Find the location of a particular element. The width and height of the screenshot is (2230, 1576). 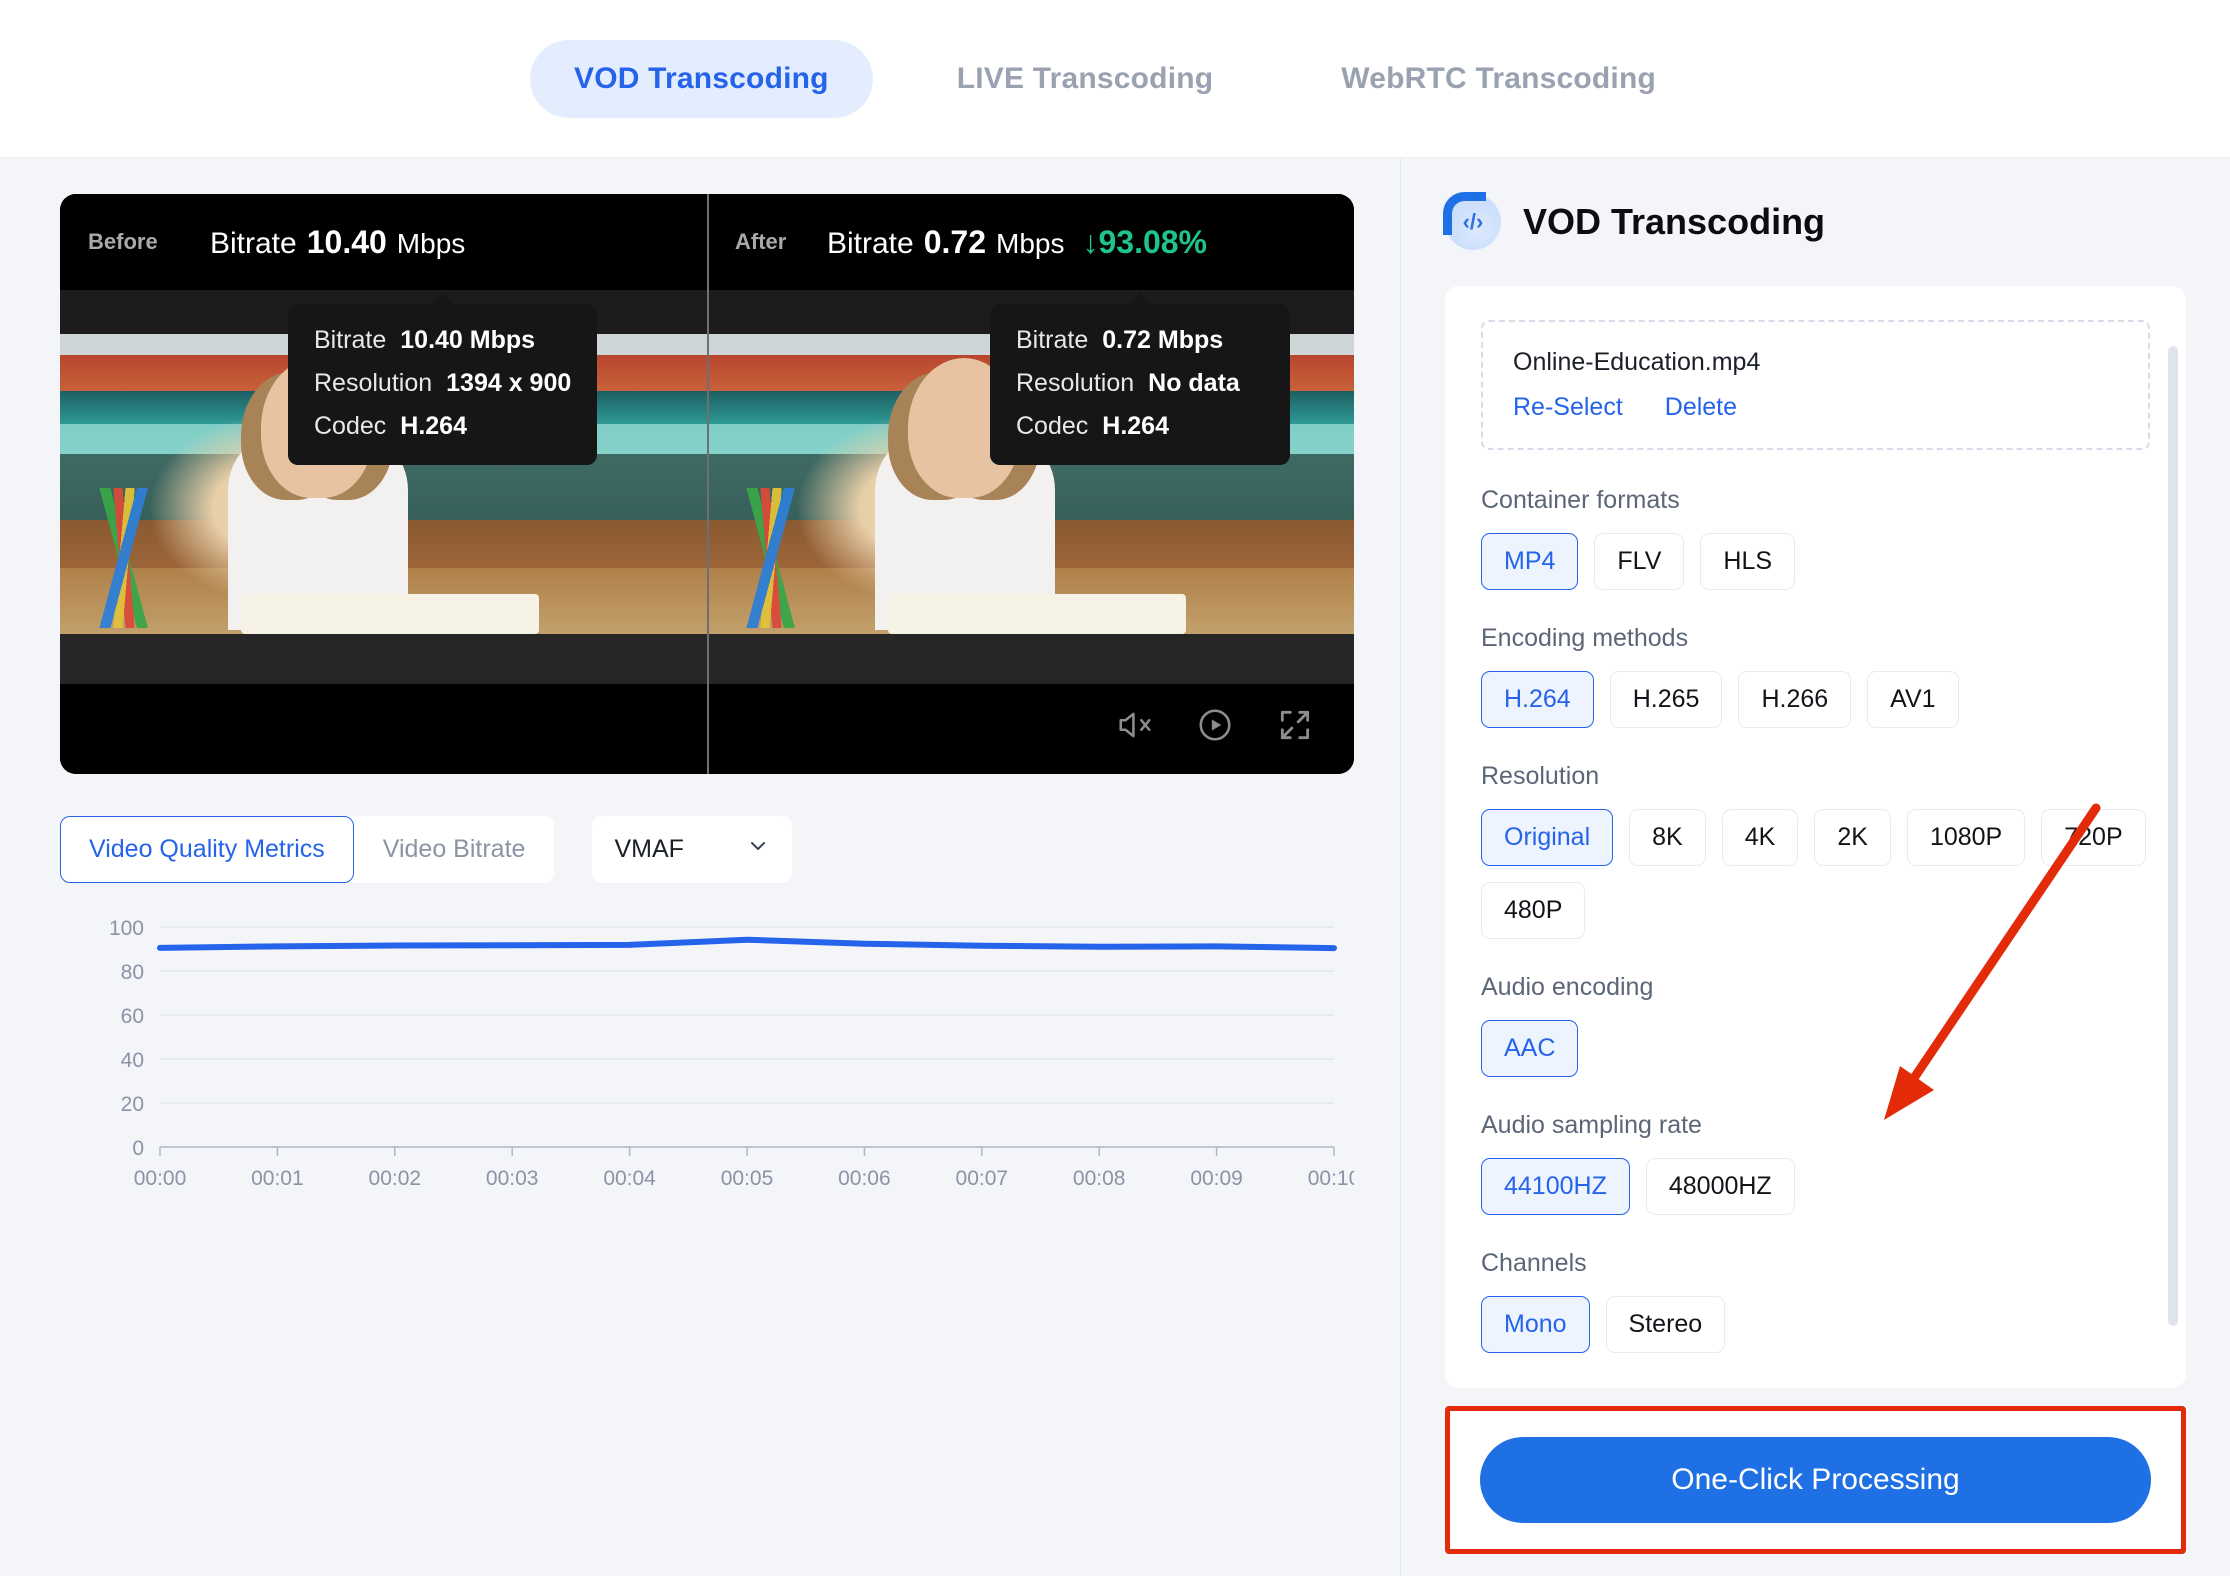

x-axis-tick-label: 00:10 is located at coordinates (1331, 1178).